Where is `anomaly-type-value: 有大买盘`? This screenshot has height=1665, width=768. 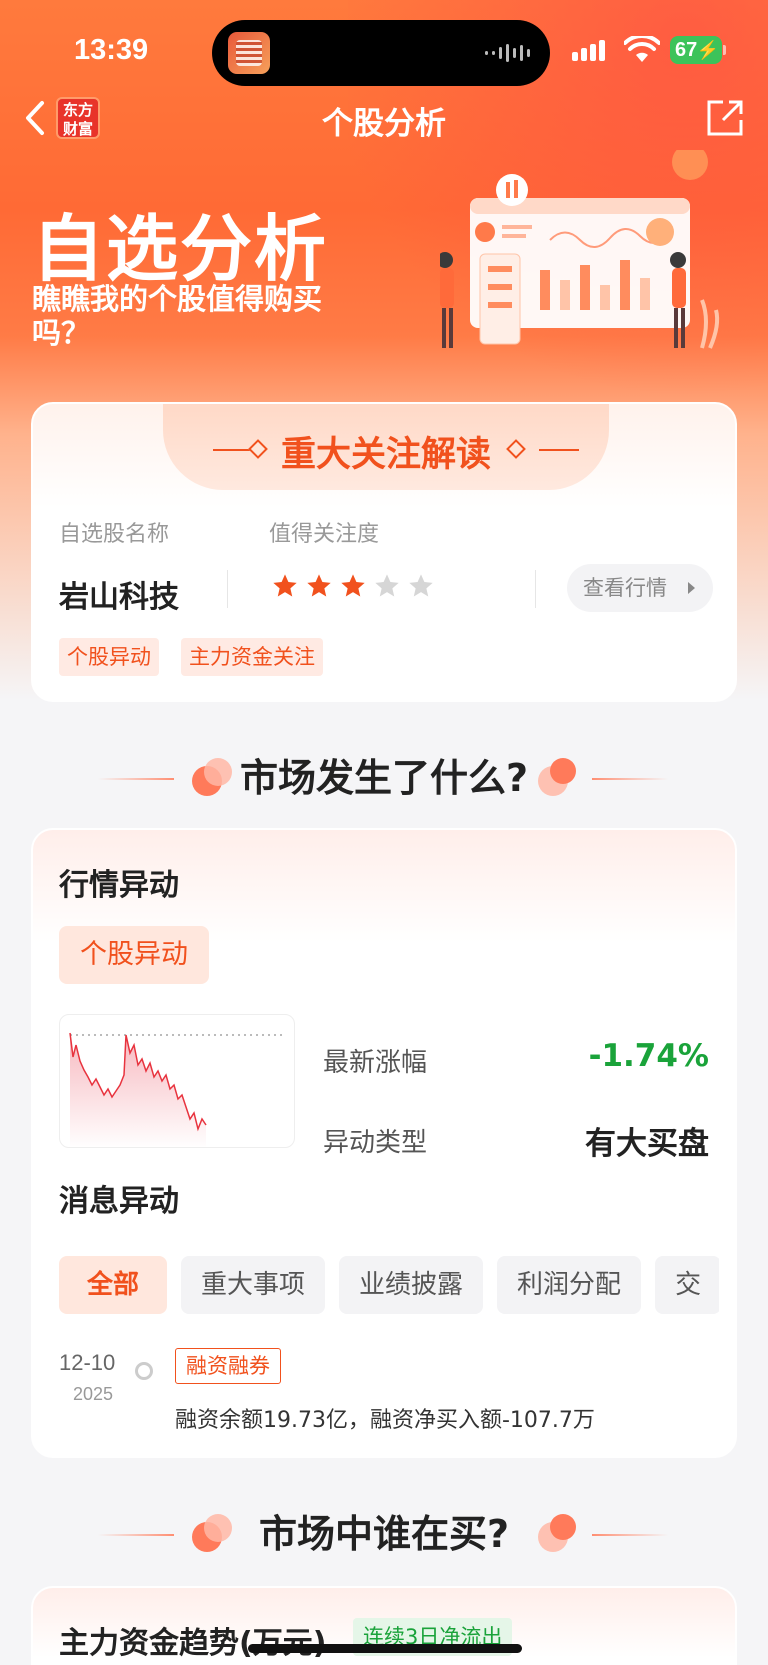 anomaly-type-value: 有大买盘 is located at coordinates (647, 1144).